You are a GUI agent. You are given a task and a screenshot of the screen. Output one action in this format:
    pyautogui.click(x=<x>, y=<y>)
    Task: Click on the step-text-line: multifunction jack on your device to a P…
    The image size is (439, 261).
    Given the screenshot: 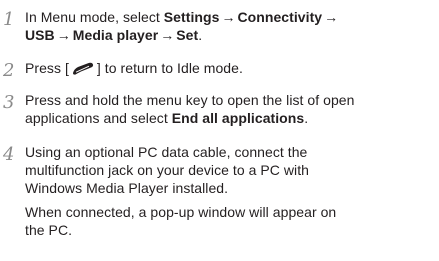 What is the action you would take?
    pyautogui.click(x=167, y=170)
    